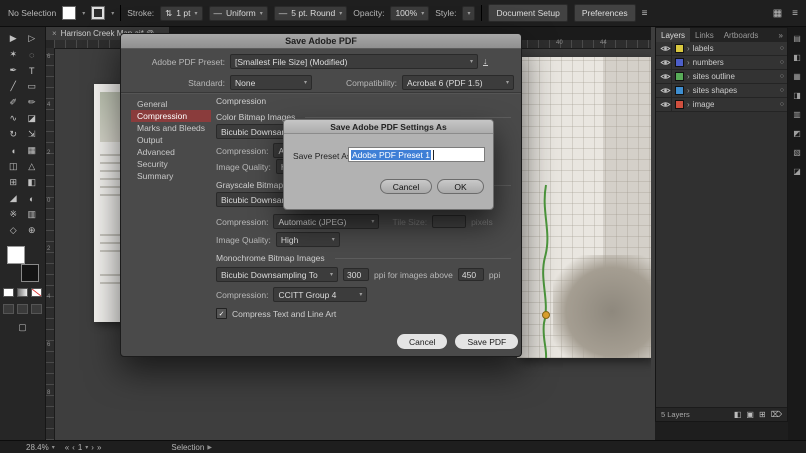 The height and width of the screenshot is (453, 806). I want to click on type-tool: T, so click(32, 70).